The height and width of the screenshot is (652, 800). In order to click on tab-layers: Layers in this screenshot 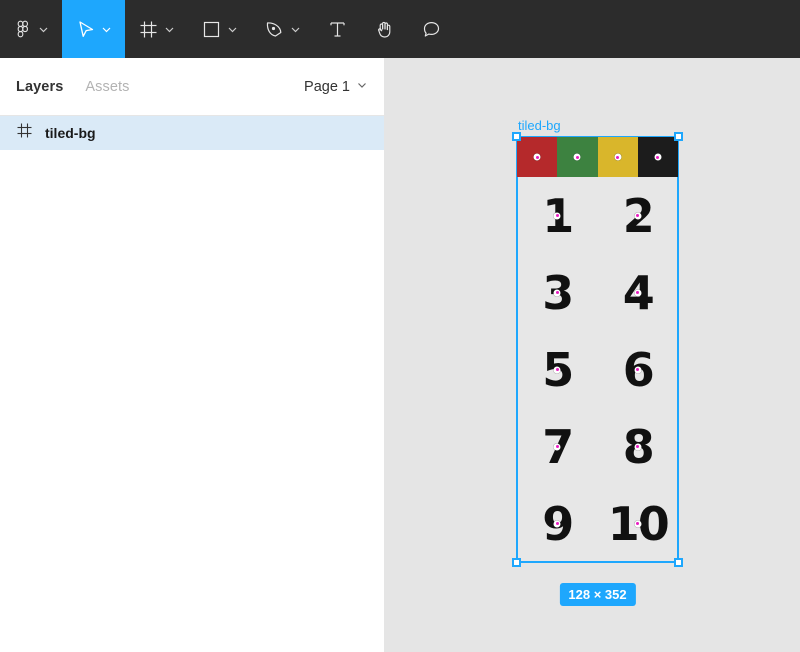, I will do `click(39, 87)`.